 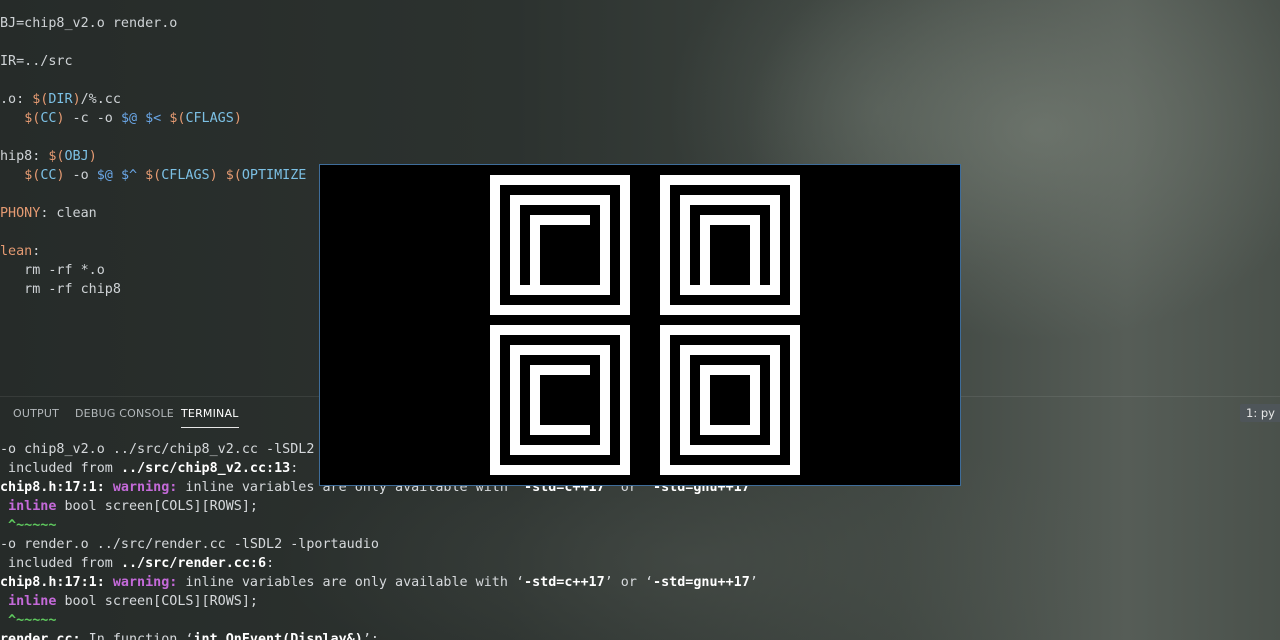 I want to click on code-line-token: PHONY, so click(x=20, y=213).